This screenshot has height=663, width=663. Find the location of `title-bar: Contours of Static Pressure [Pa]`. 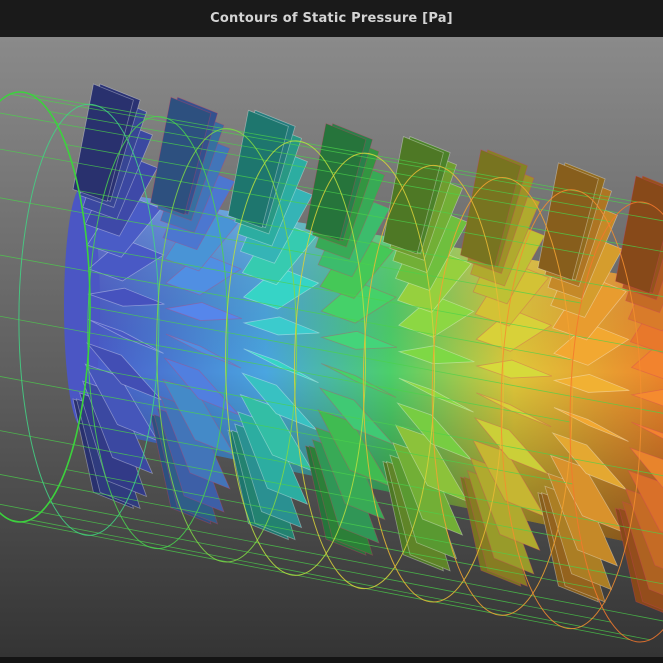

title-bar: Contours of Static Pressure [Pa] is located at coordinates (331, 18).